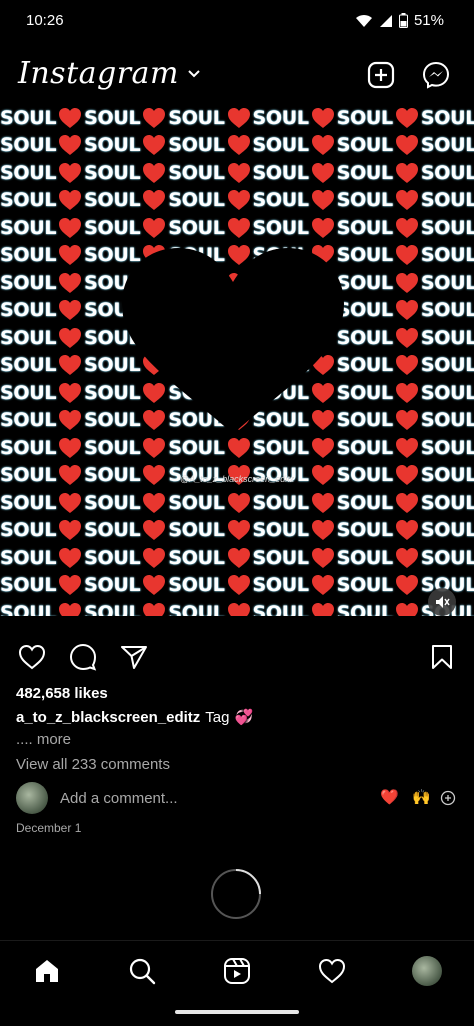 The image size is (474, 1026). Describe the element at coordinates (448, 800) in the screenshot. I see `add-reaction-icon` at that location.